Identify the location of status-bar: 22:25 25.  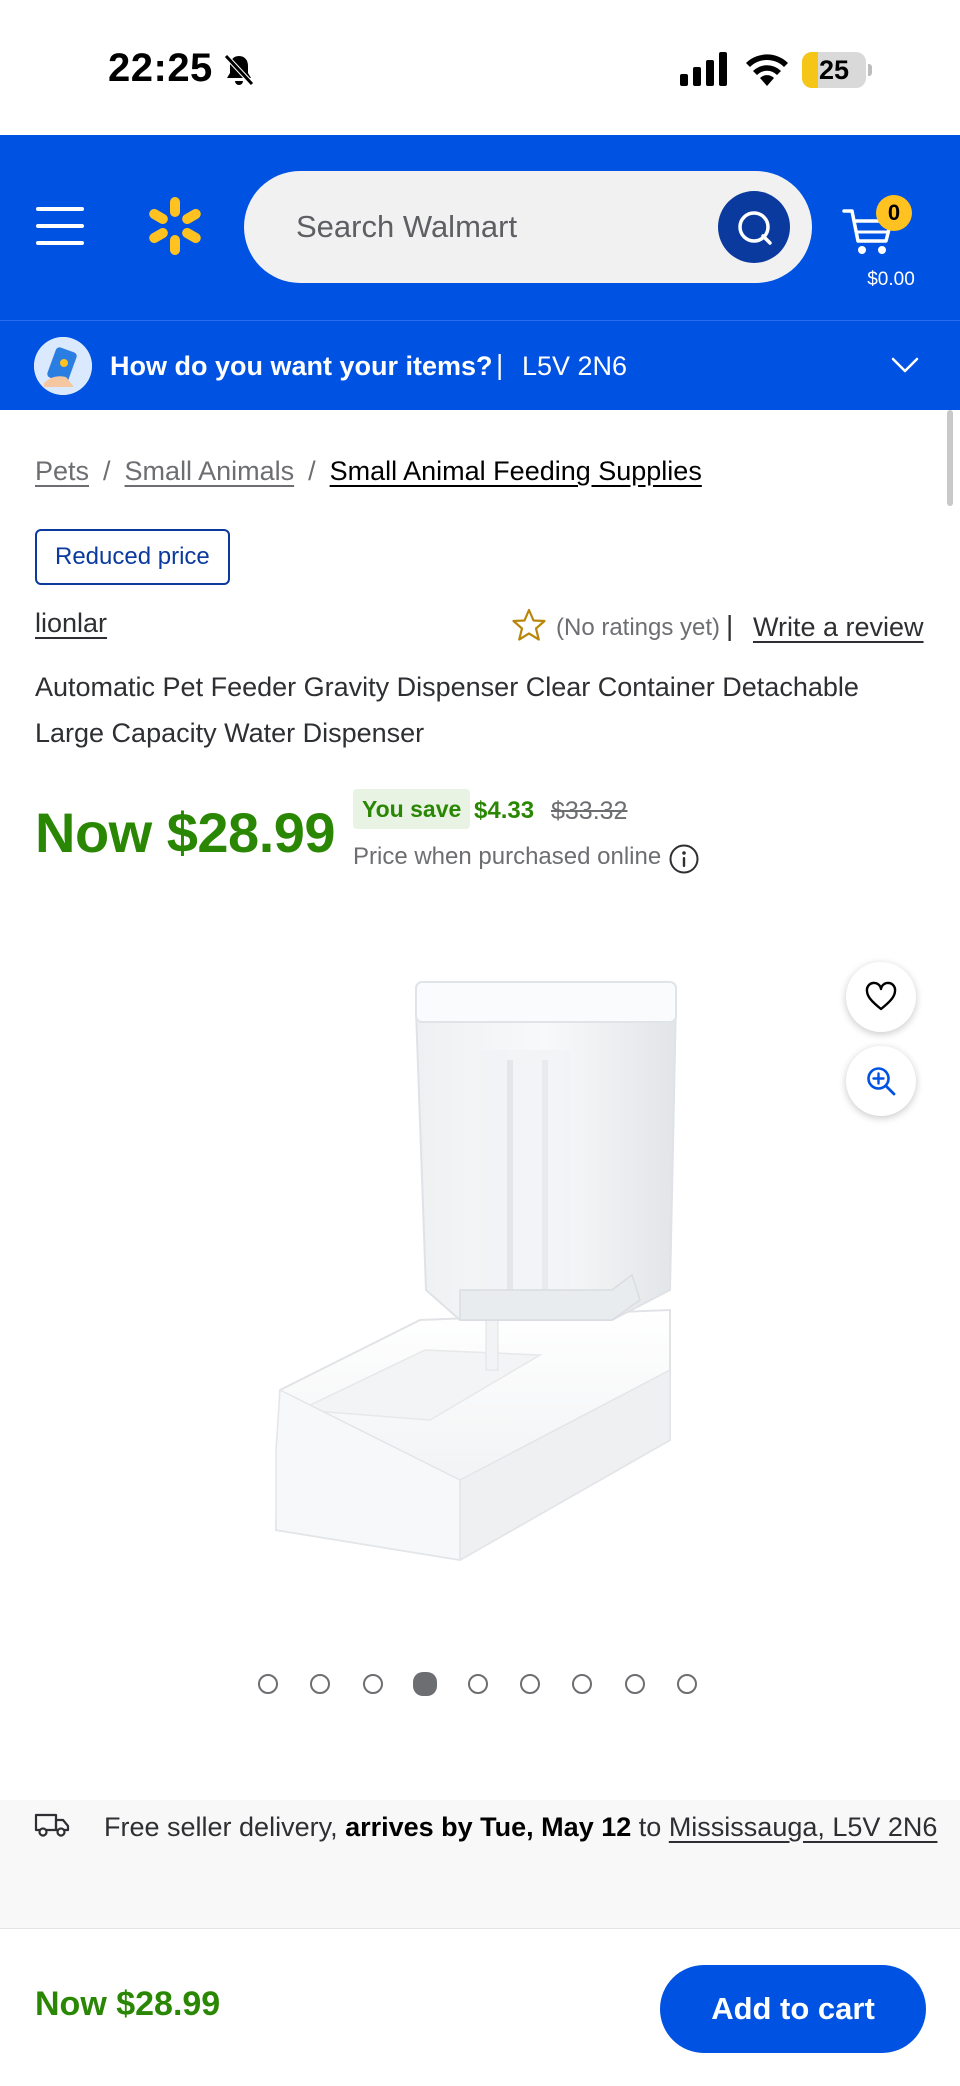
(480, 67).